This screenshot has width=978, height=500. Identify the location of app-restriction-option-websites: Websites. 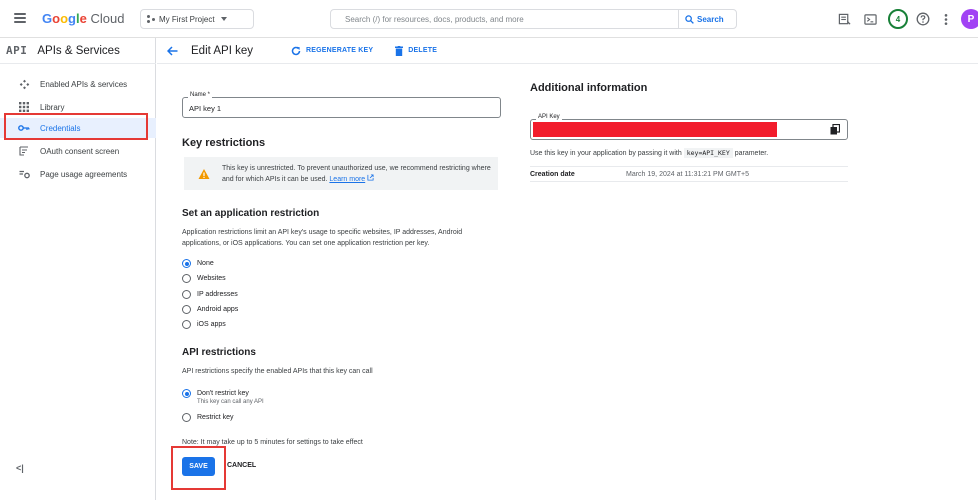
(204, 278).